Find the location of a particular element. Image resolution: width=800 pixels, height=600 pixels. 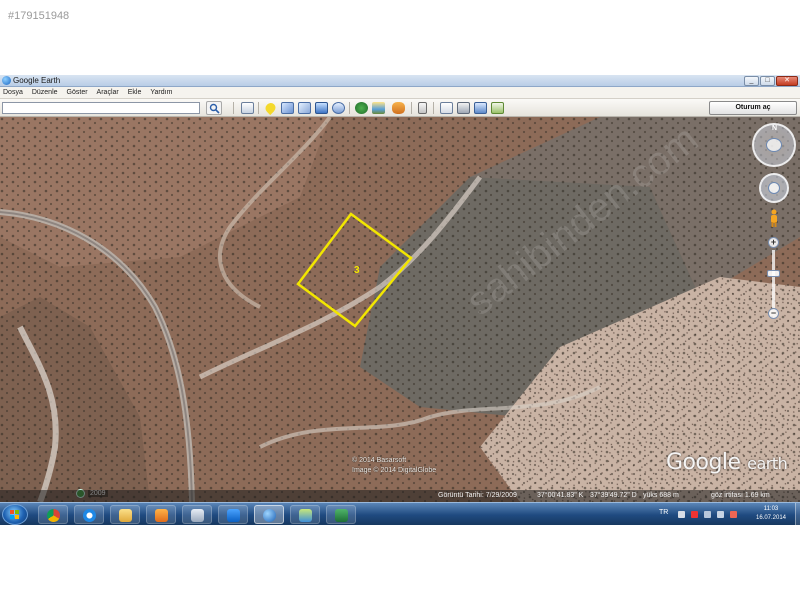

show-desktop-button is located at coordinates (797, 514).